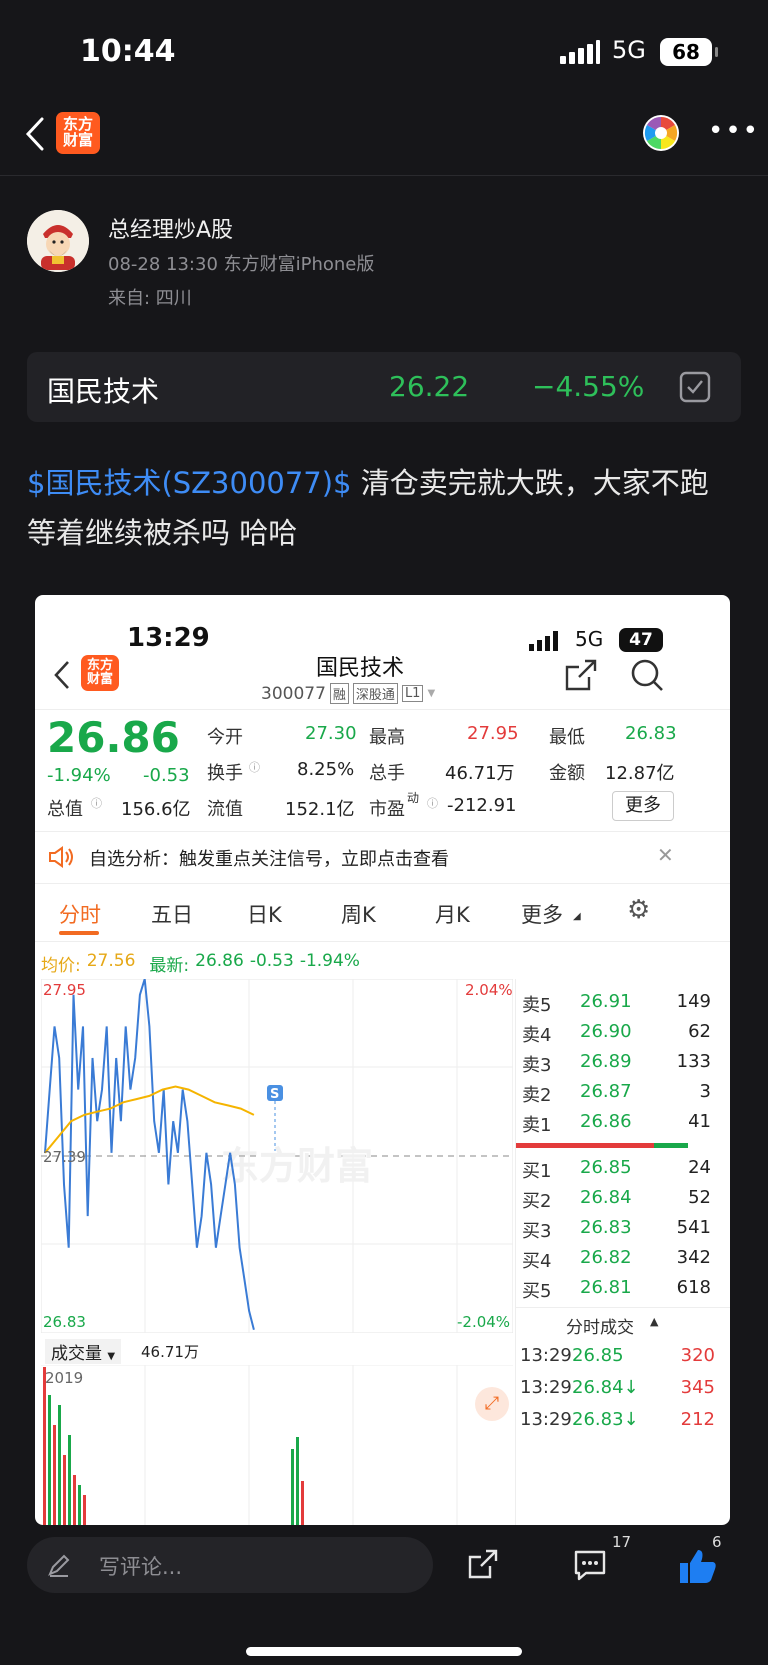 The image size is (768, 1665). What do you see at coordinates (83, 1351) in the screenshot?
I see `volume-selector: 成交量 ▼` at bounding box center [83, 1351].